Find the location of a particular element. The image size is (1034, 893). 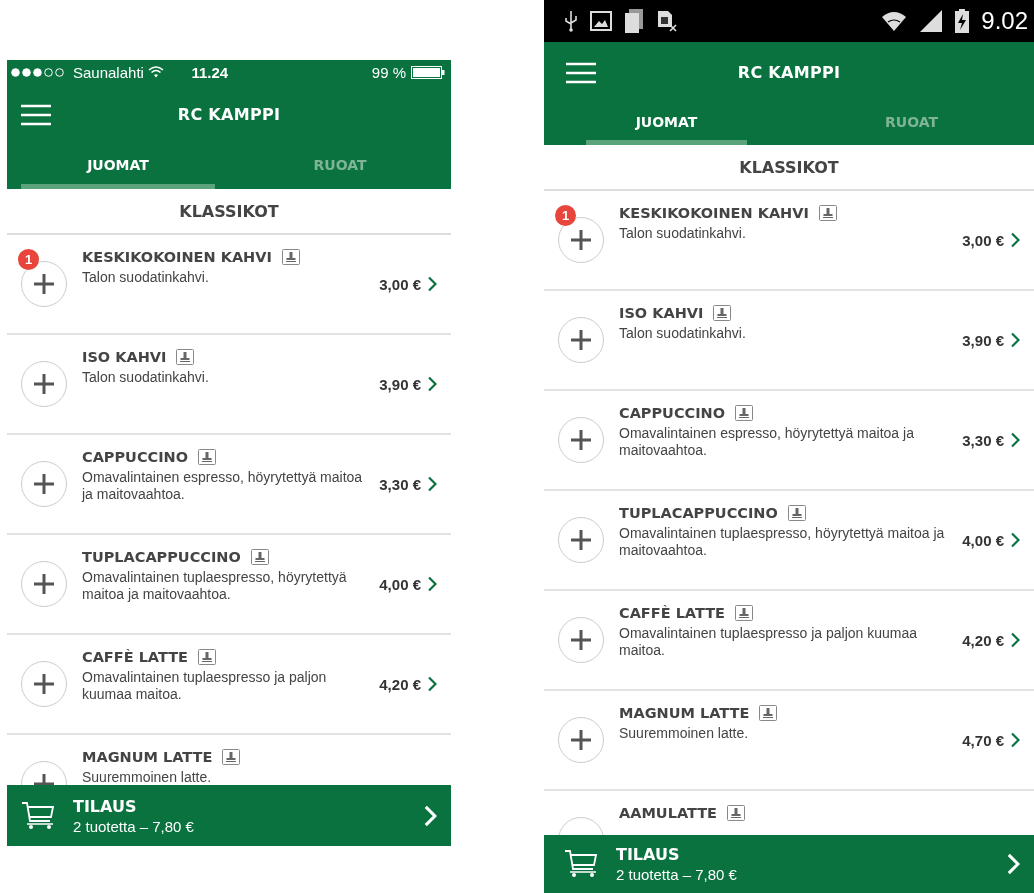

usb-icon is located at coordinates (571, 21).